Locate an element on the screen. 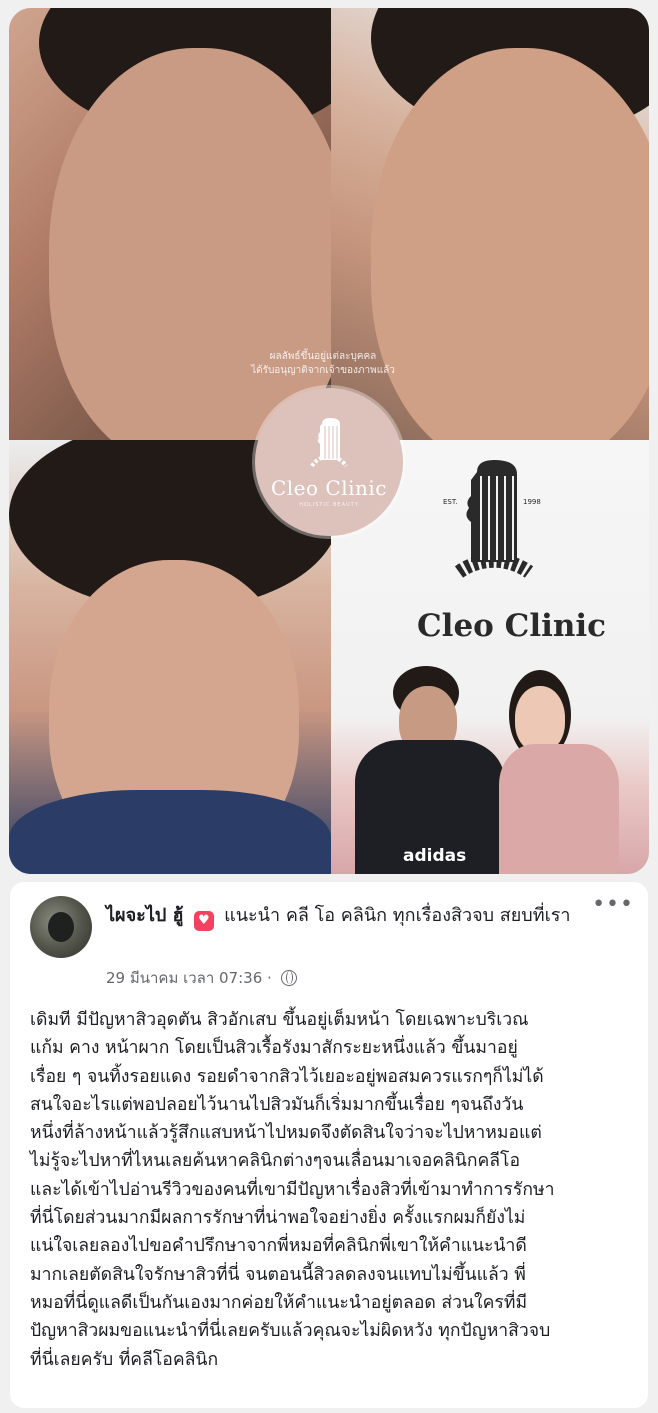 The width and height of the screenshot is (658, 1413). cleo-clinic-wall-logo-icon: EST. 1998 is located at coordinates (492, 519).